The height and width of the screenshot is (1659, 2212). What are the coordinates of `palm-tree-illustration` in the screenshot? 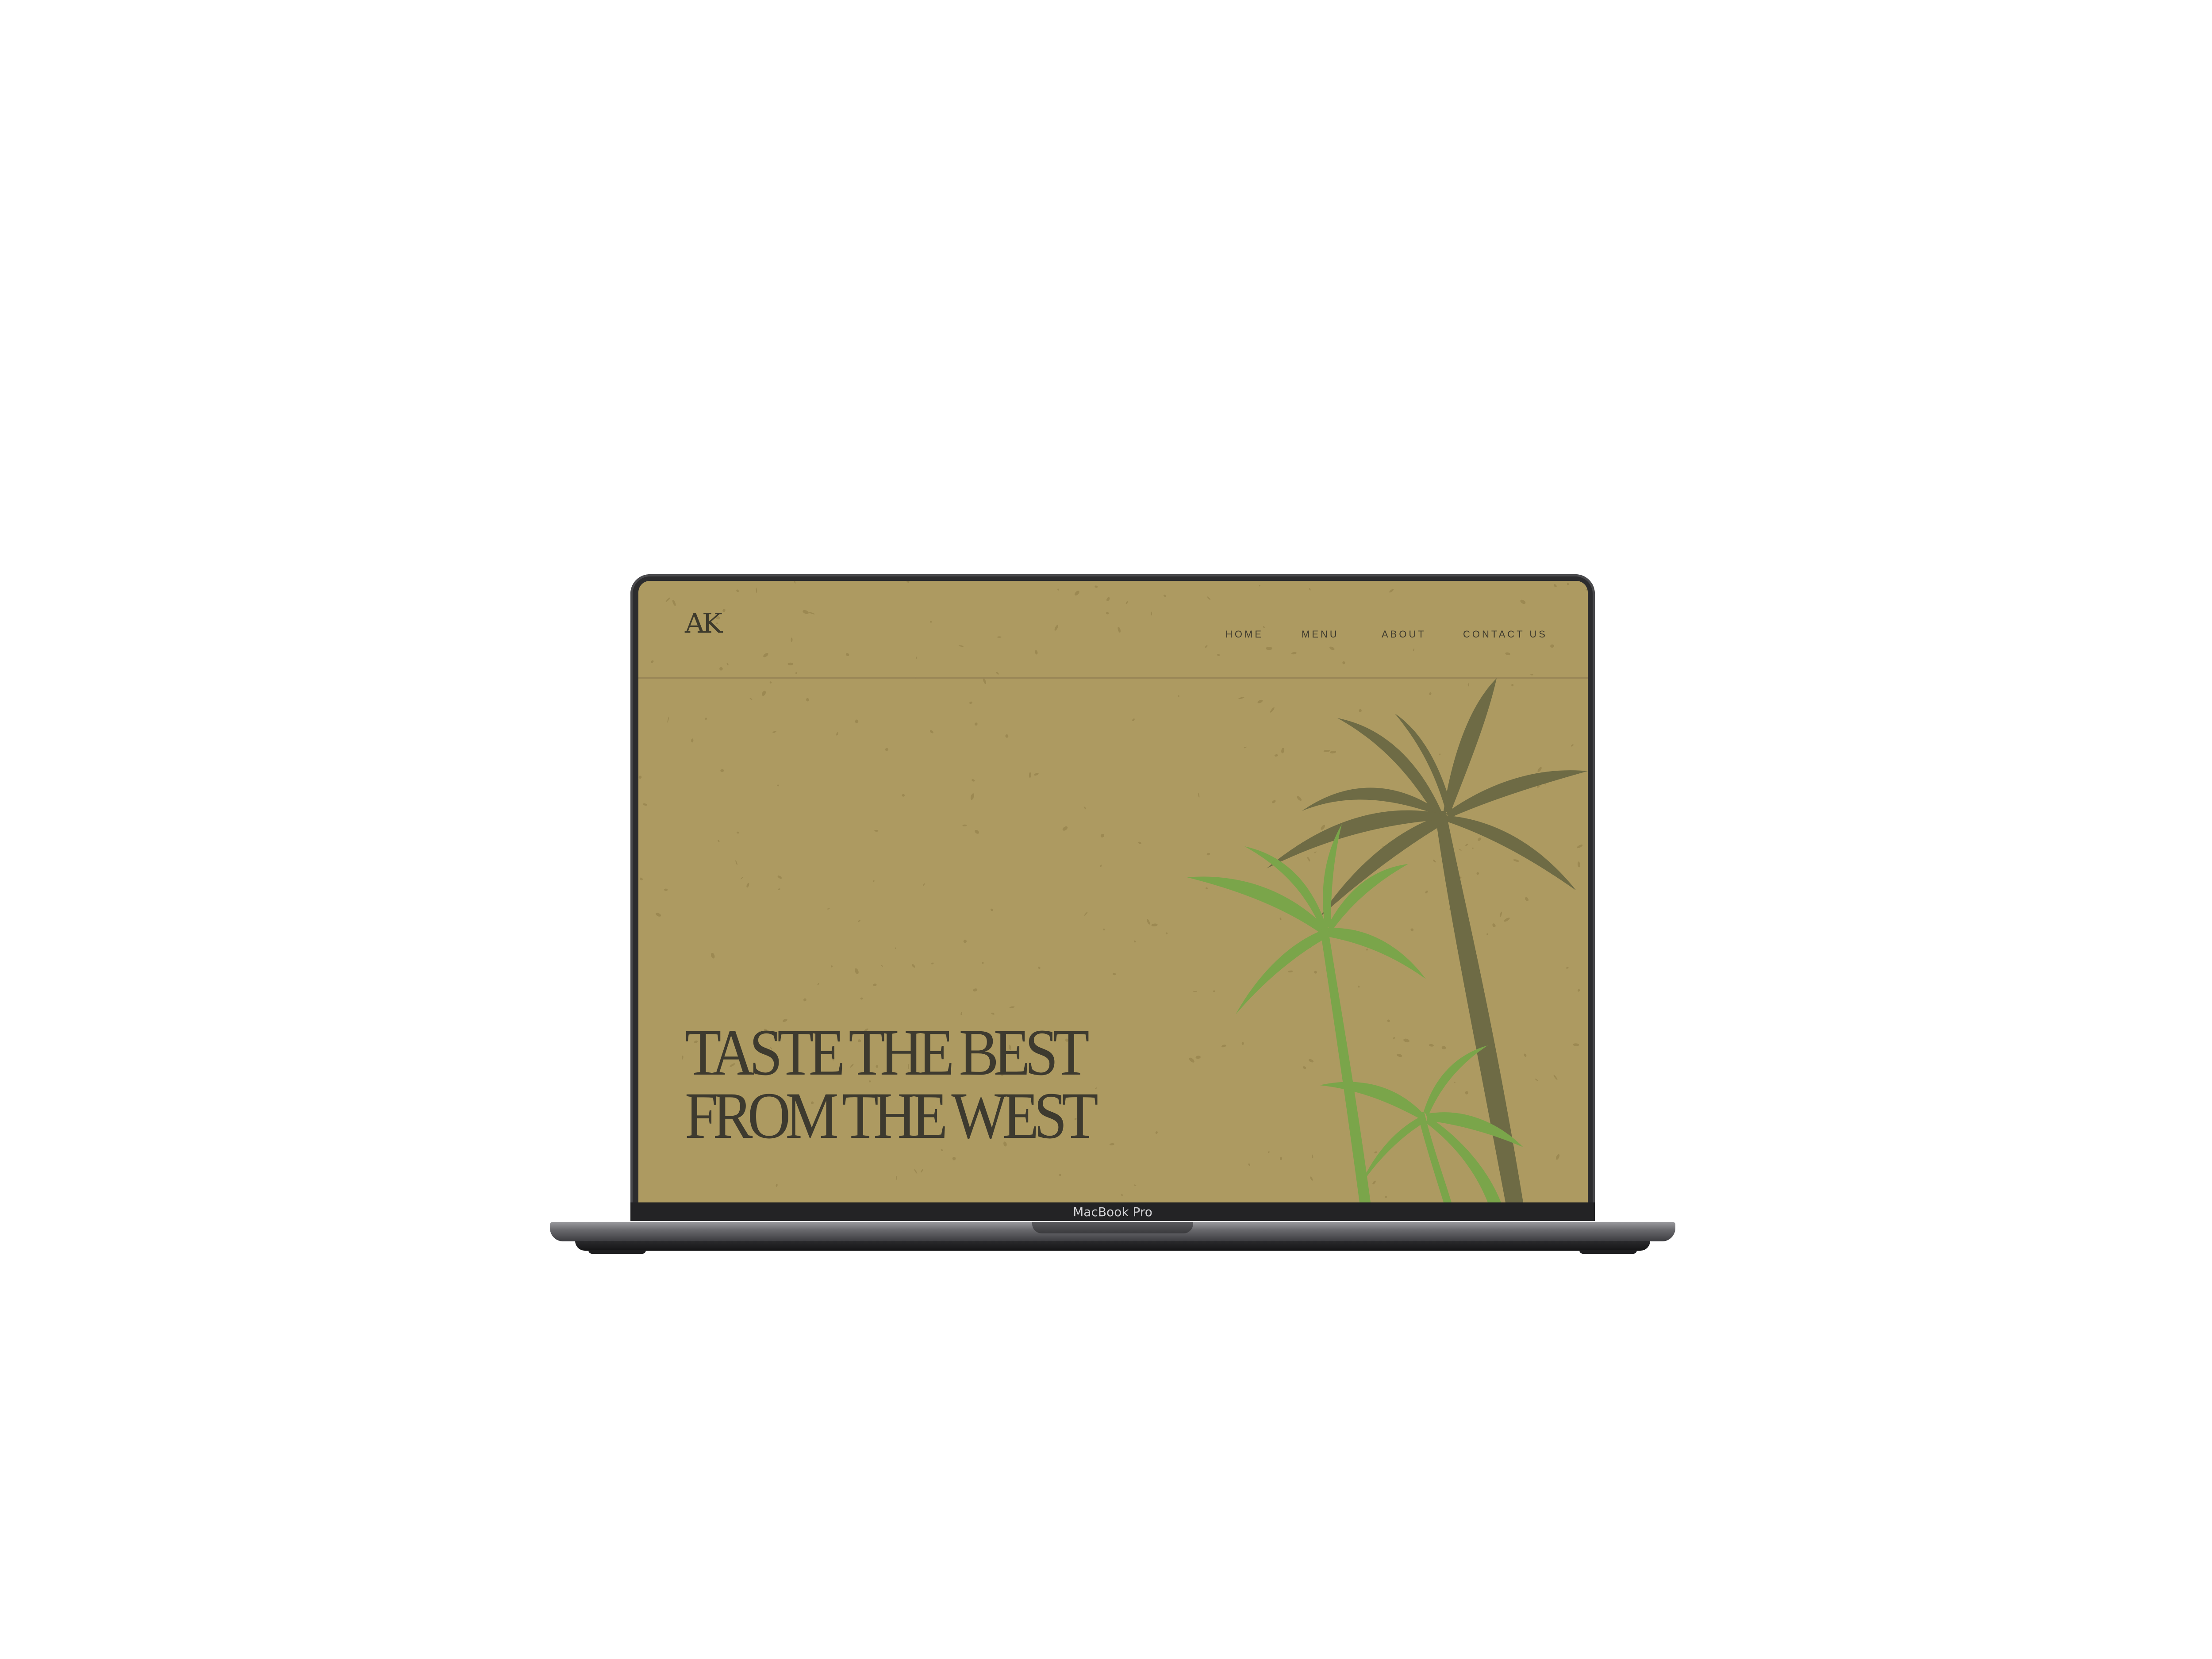 It's located at (1388, 940).